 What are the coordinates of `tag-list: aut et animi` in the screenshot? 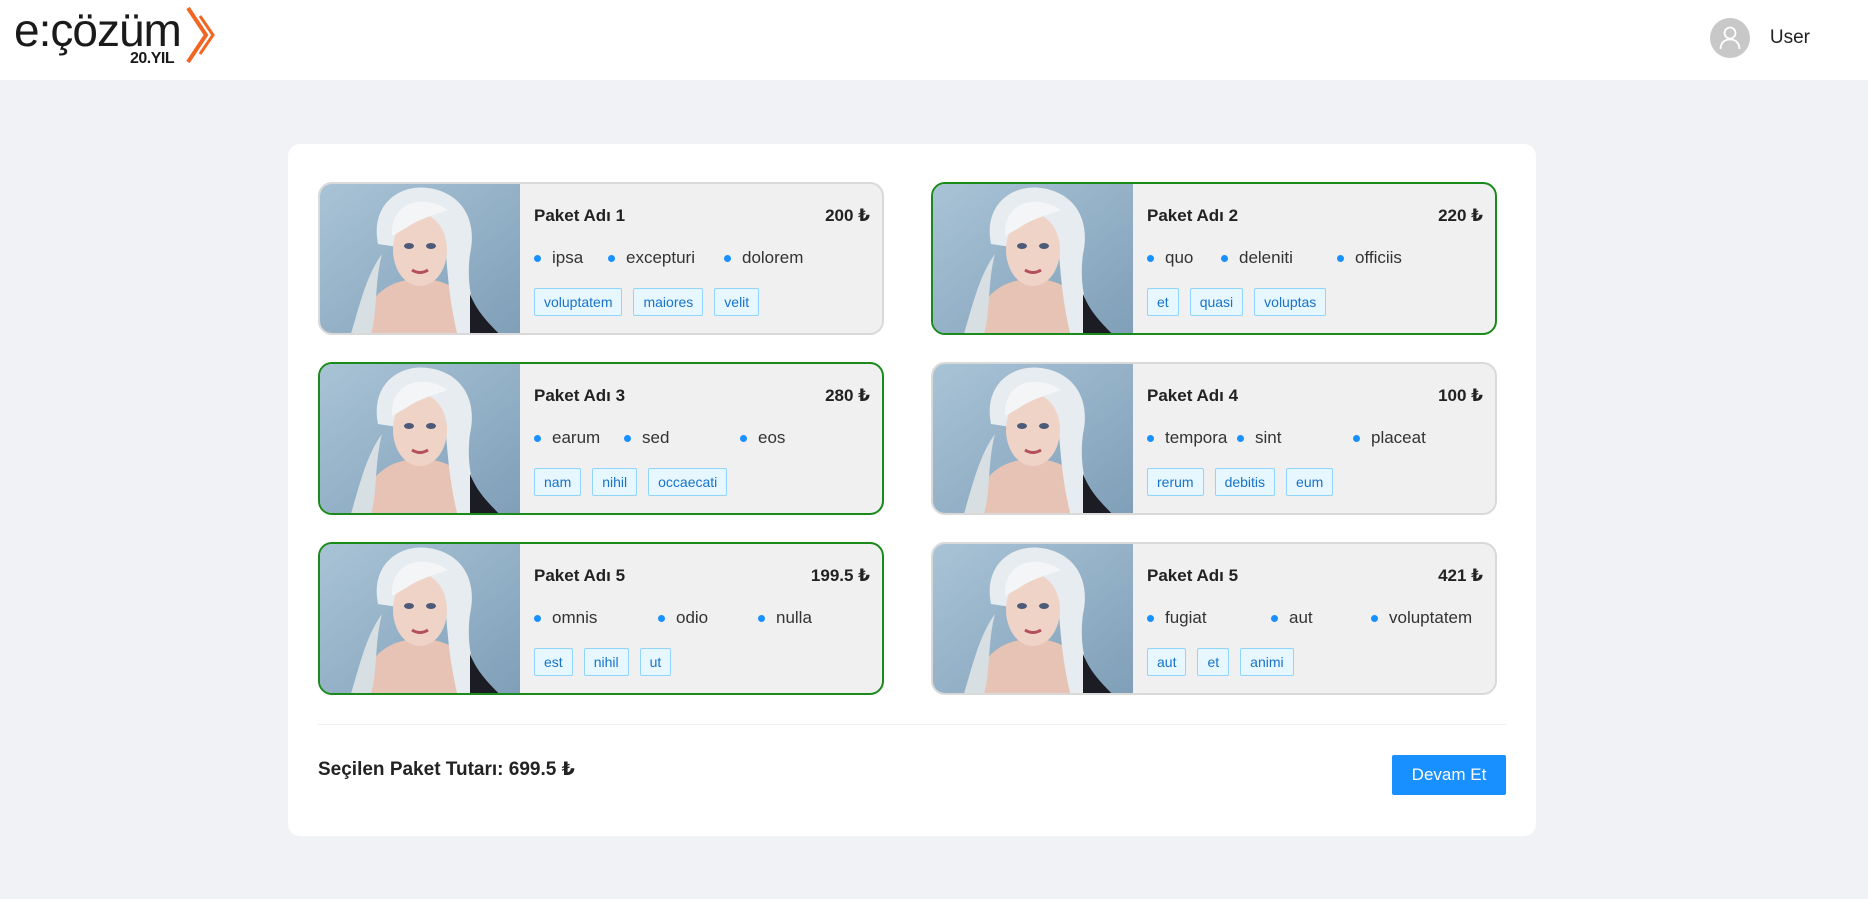 It's located at (1226, 662).